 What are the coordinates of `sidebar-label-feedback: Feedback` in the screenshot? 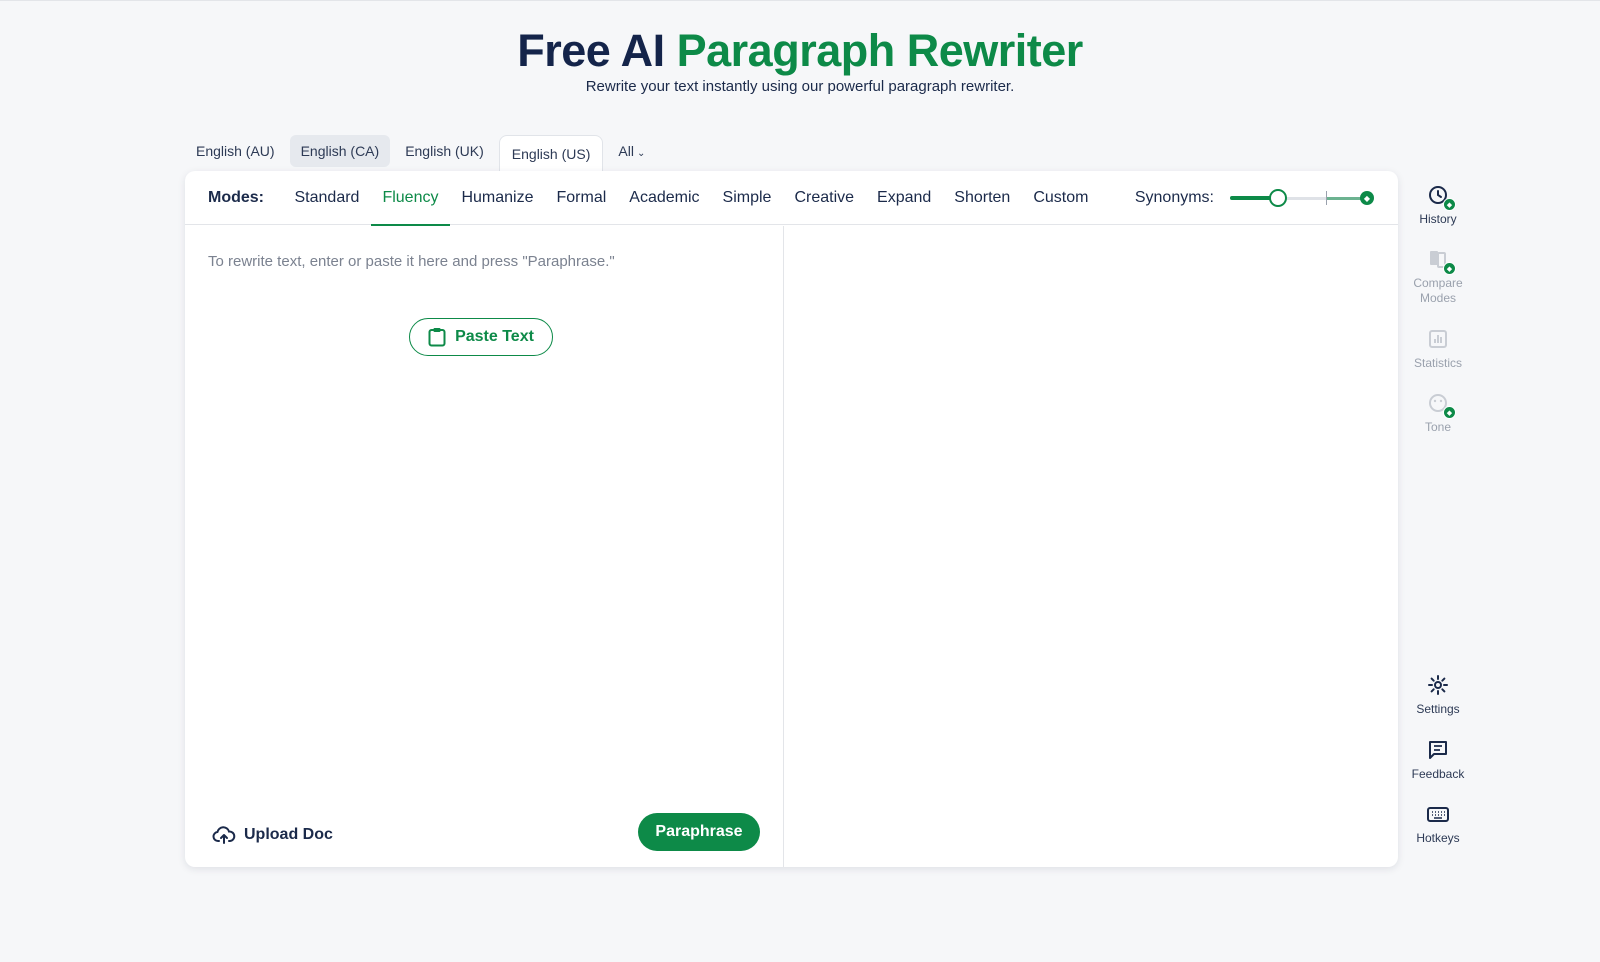 It's located at (1438, 774).